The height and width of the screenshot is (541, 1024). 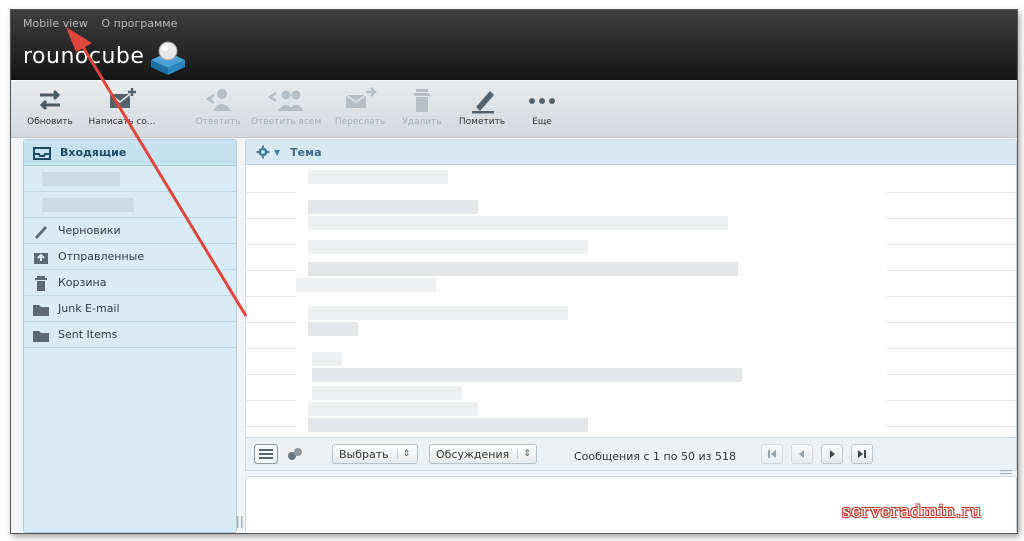 What do you see at coordinates (473, 454) in the screenshot?
I see `threads-dropdown-label: Обсуждения` at bounding box center [473, 454].